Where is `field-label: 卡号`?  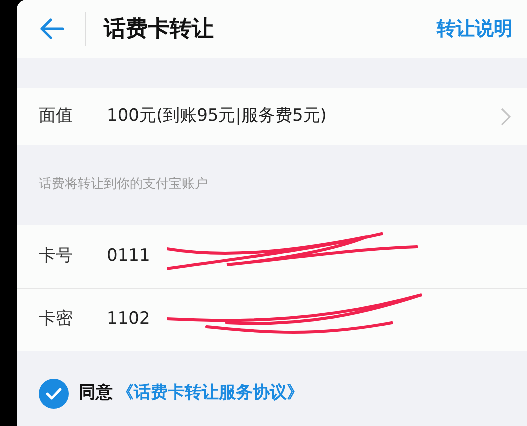 field-label: 卡号 is located at coordinates (56, 256).